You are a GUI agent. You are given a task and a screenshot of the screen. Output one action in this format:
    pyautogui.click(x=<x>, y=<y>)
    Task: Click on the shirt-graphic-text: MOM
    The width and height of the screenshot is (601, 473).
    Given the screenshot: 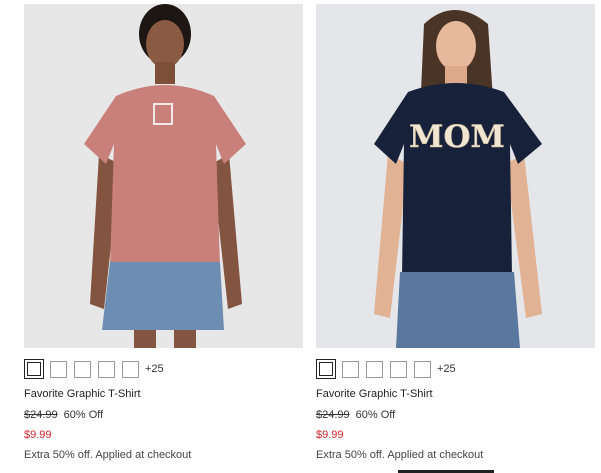 What is the action you would take?
    pyautogui.click(x=457, y=137)
    